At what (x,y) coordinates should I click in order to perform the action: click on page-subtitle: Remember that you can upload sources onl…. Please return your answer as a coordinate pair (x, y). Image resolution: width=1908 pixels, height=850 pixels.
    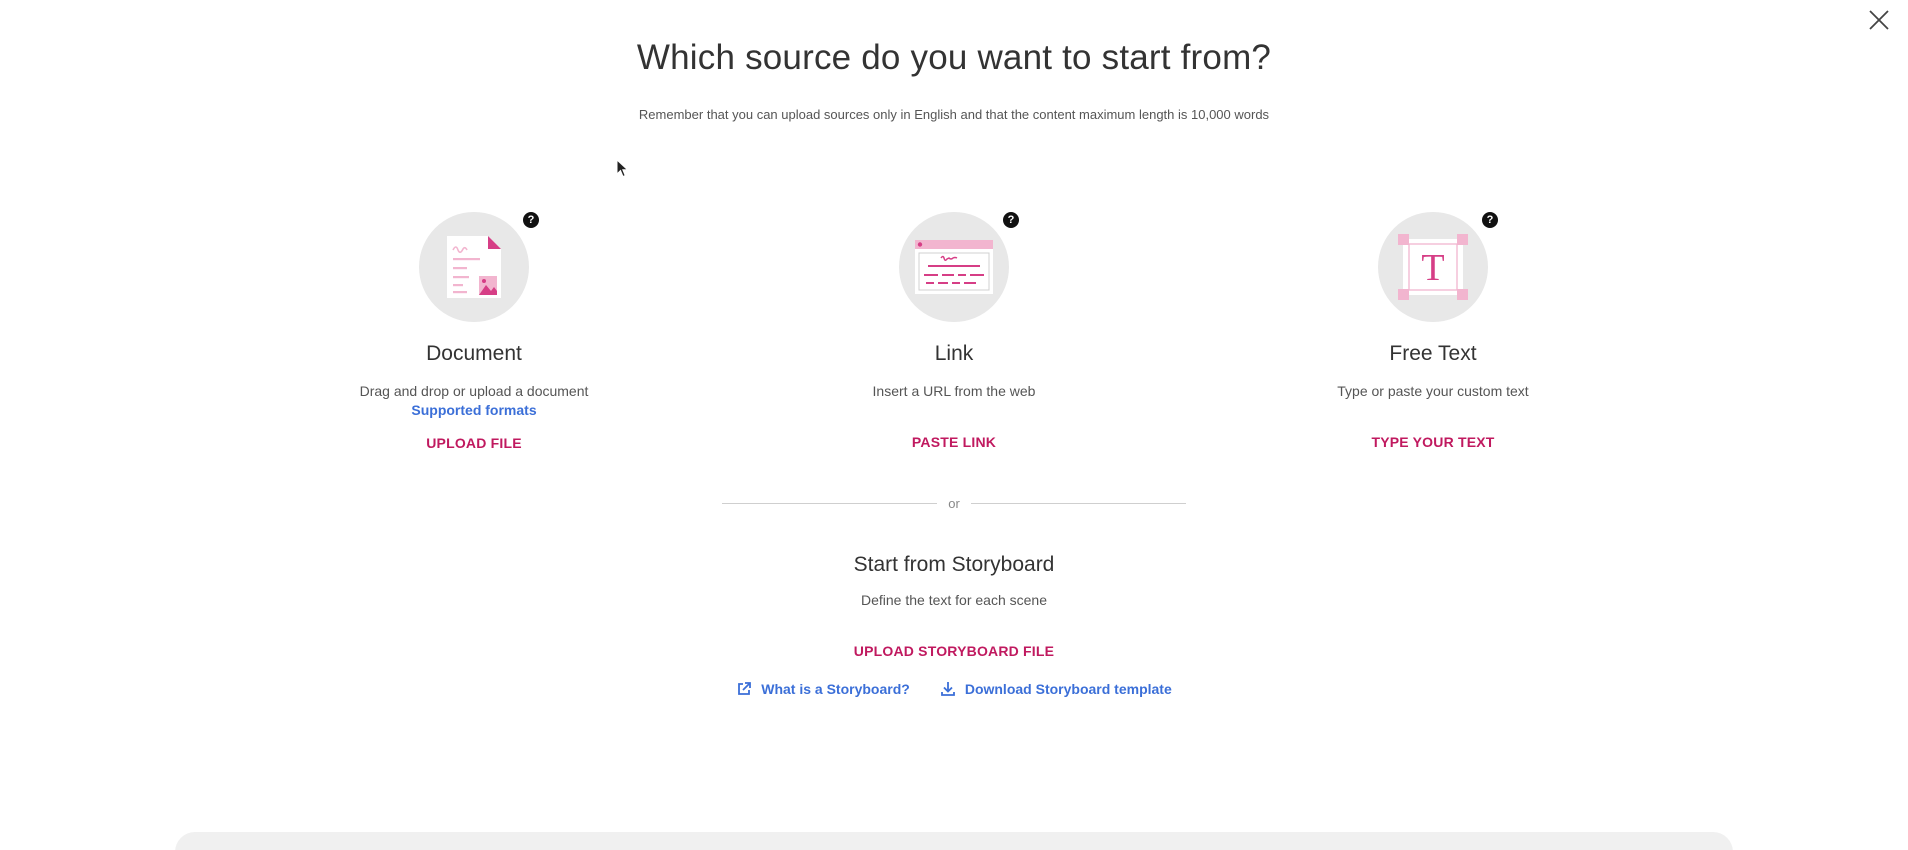
    Looking at the image, I should click on (954, 114).